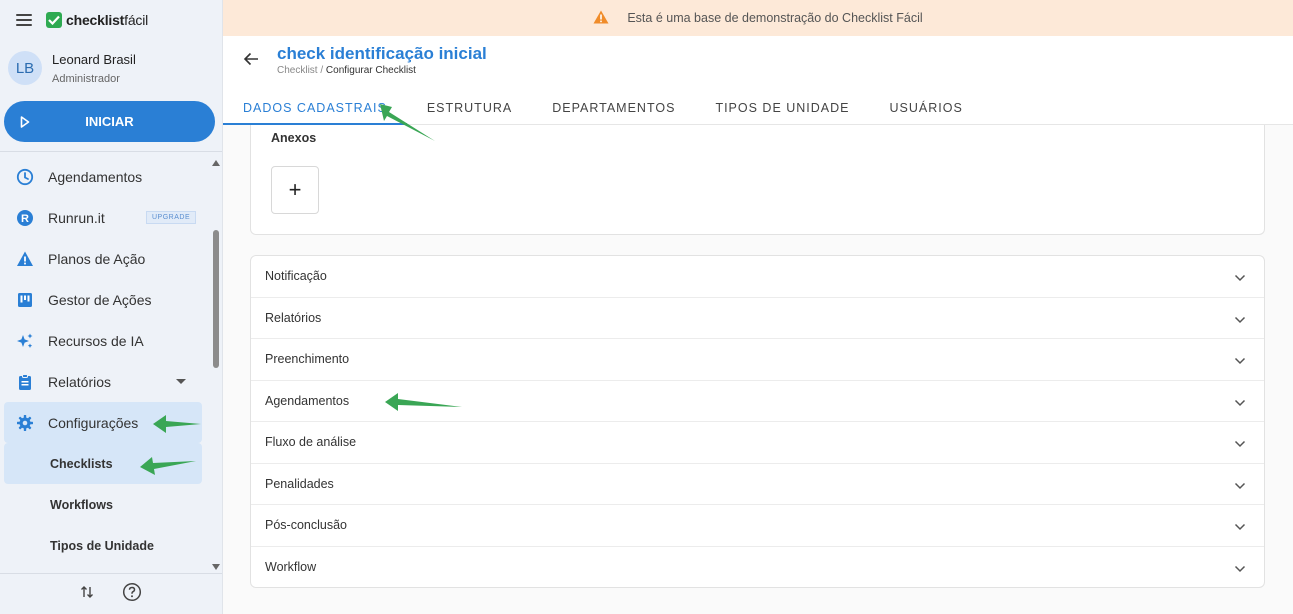 The image size is (1293, 614). I want to click on sidebar-item-runrun: R Runrun.it UPGRADE, so click(105, 217).